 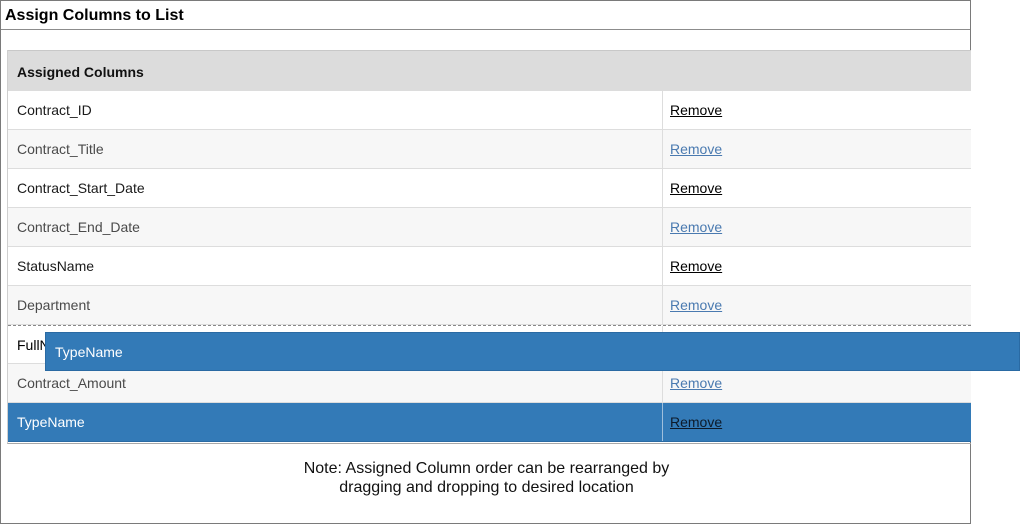 What do you see at coordinates (89, 352) in the screenshot?
I see `drag-ghost-label: TypeName` at bounding box center [89, 352].